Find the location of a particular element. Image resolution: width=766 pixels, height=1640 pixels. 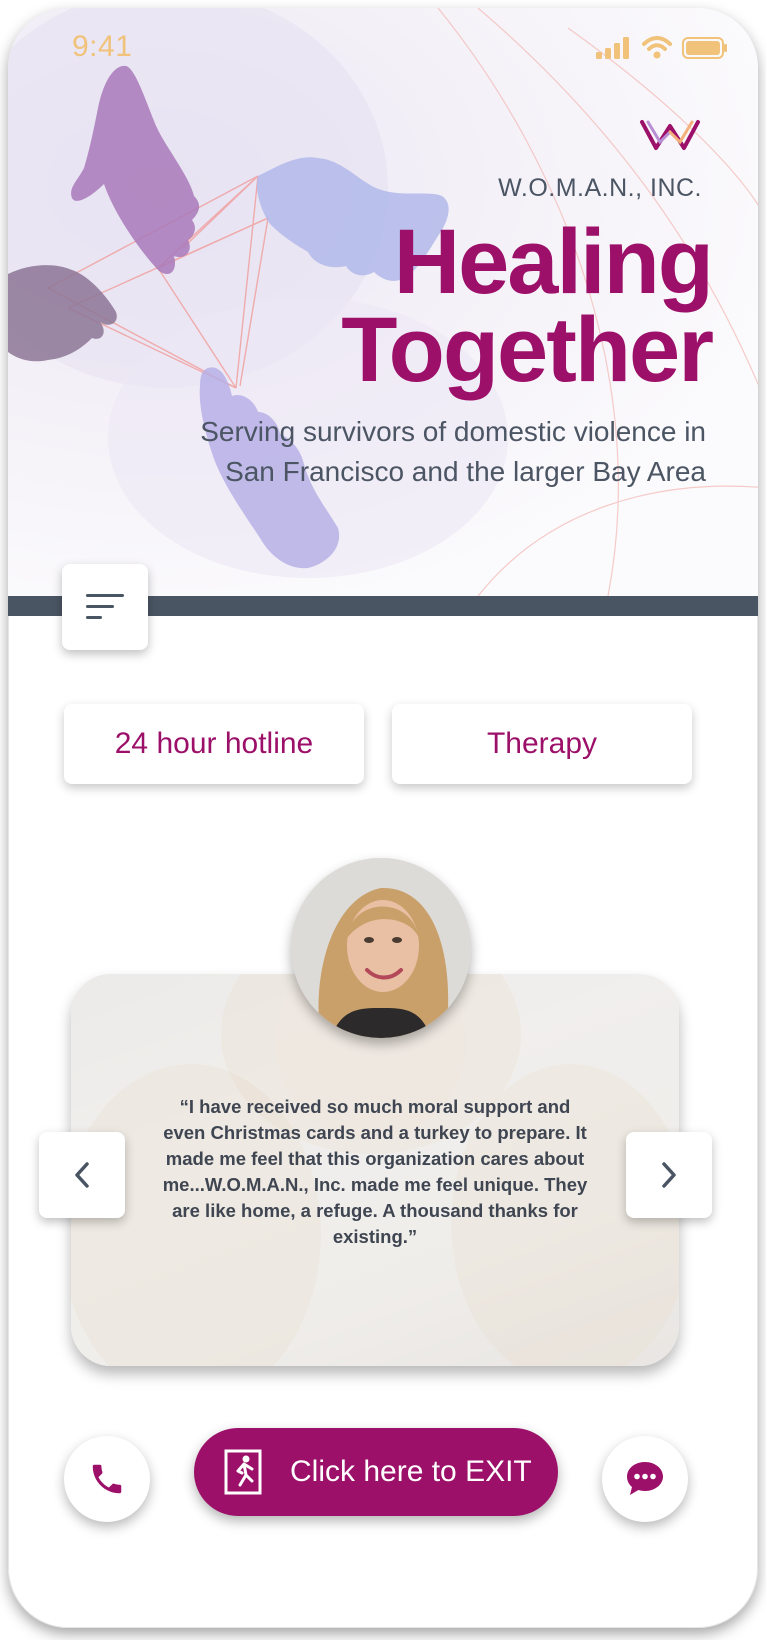

status-time: 9:41 is located at coordinates (102, 46).